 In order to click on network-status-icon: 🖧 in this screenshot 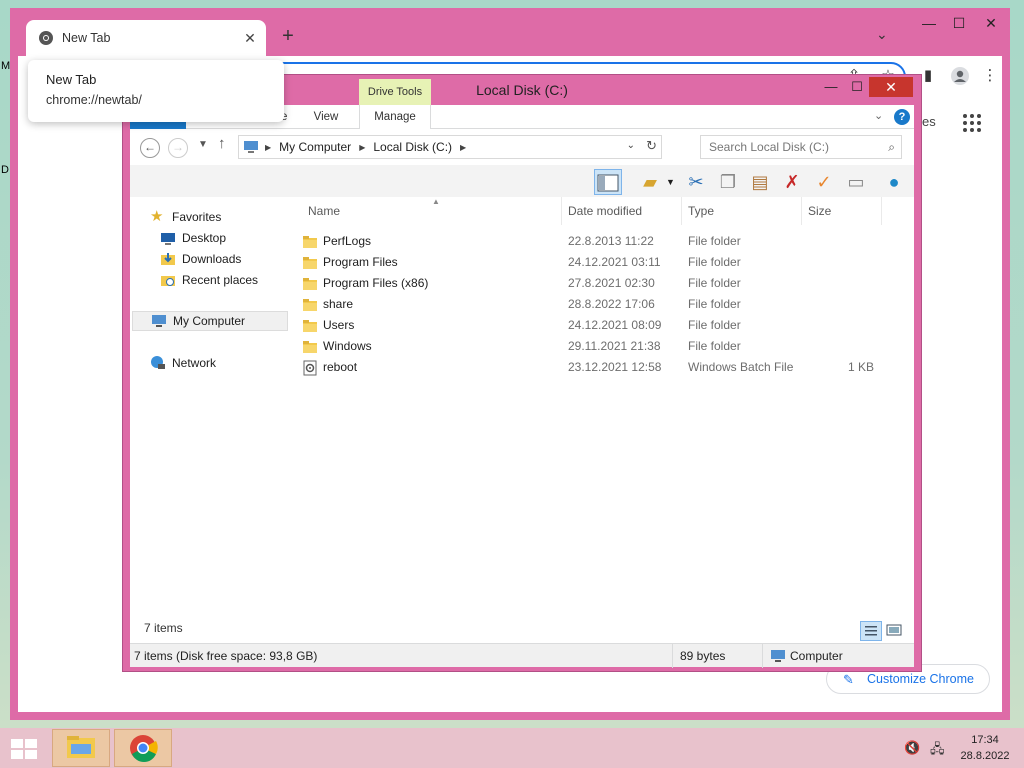, I will do `click(937, 751)`.